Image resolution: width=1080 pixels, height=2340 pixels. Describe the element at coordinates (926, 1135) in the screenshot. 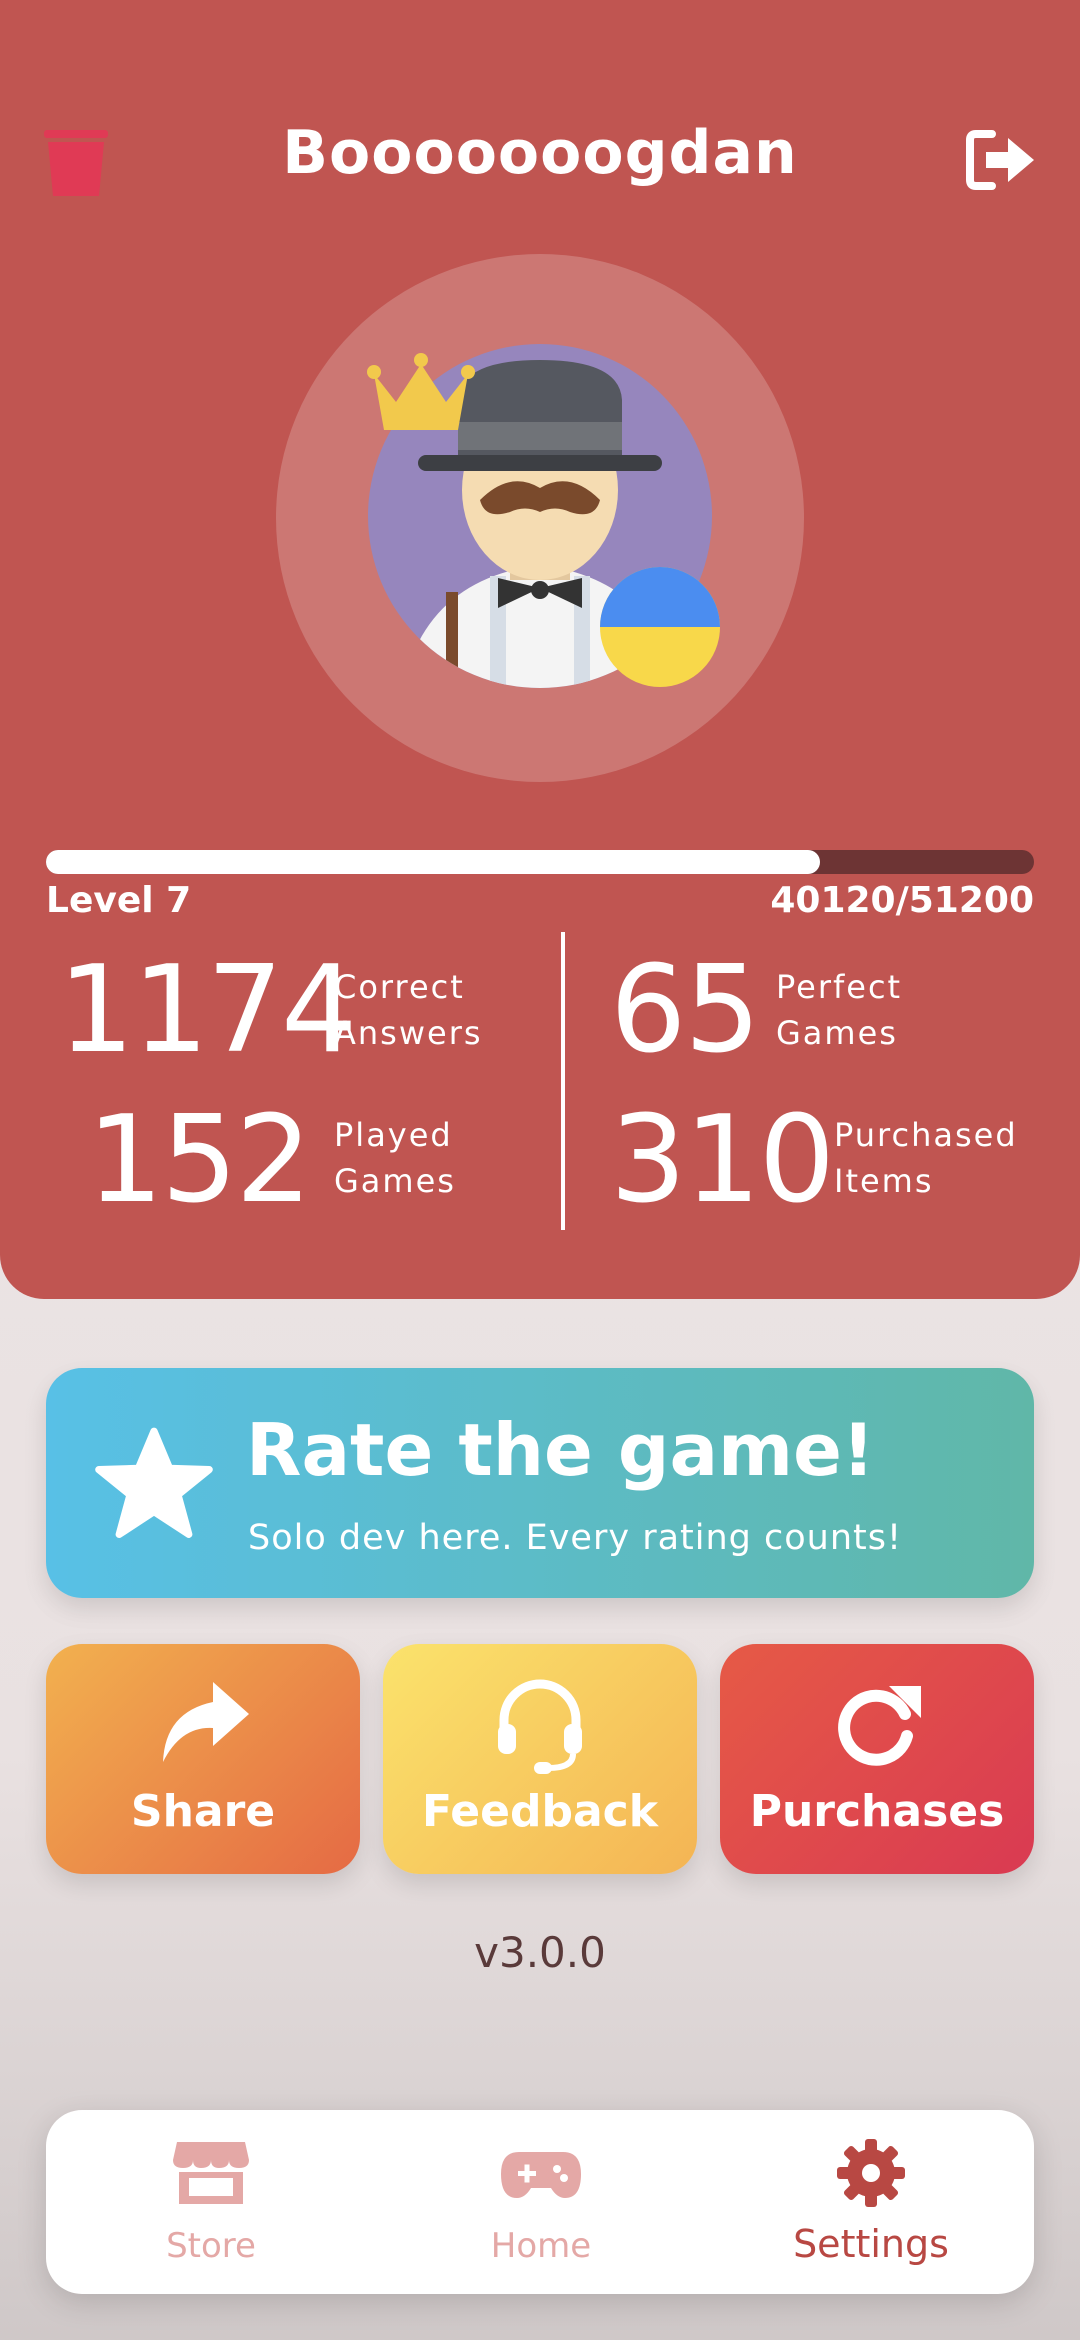

I see `stat-label: Purchased` at that location.